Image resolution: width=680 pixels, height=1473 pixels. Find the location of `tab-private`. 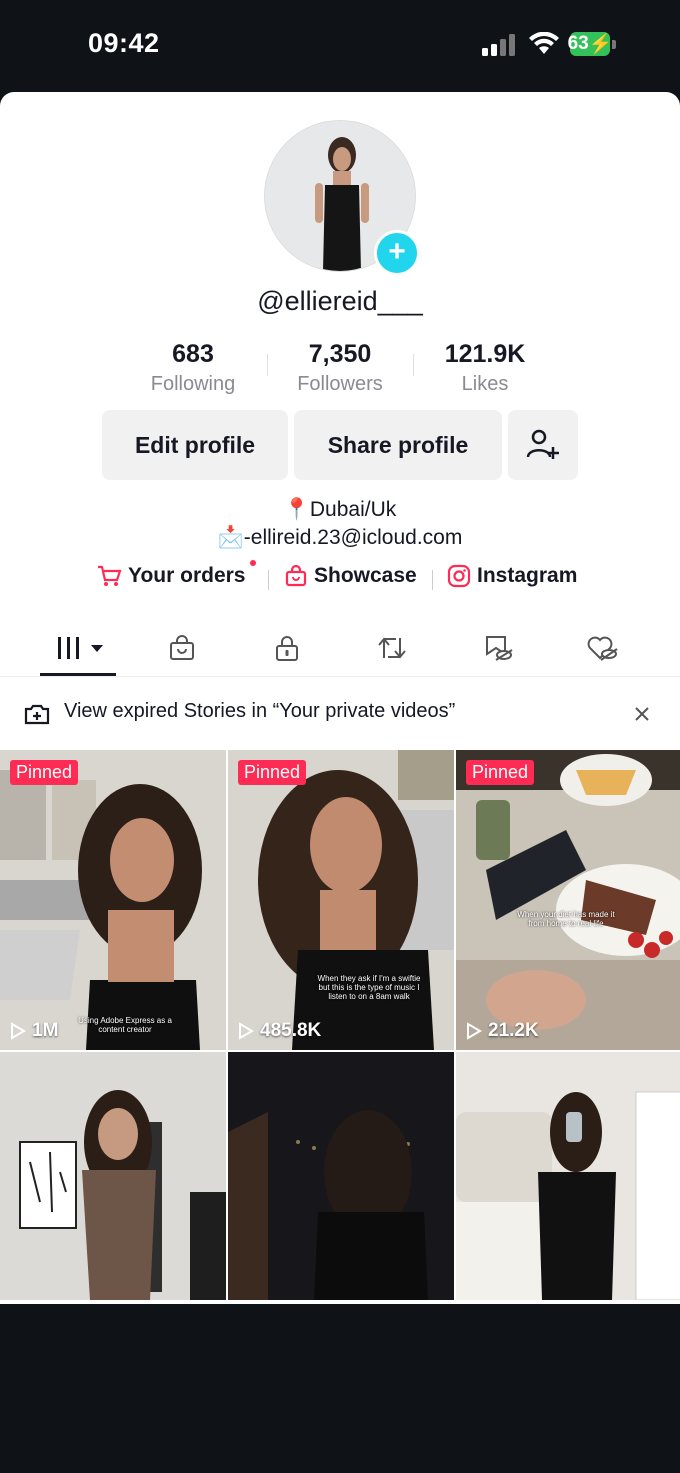

tab-private is located at coordinates (287, 648).